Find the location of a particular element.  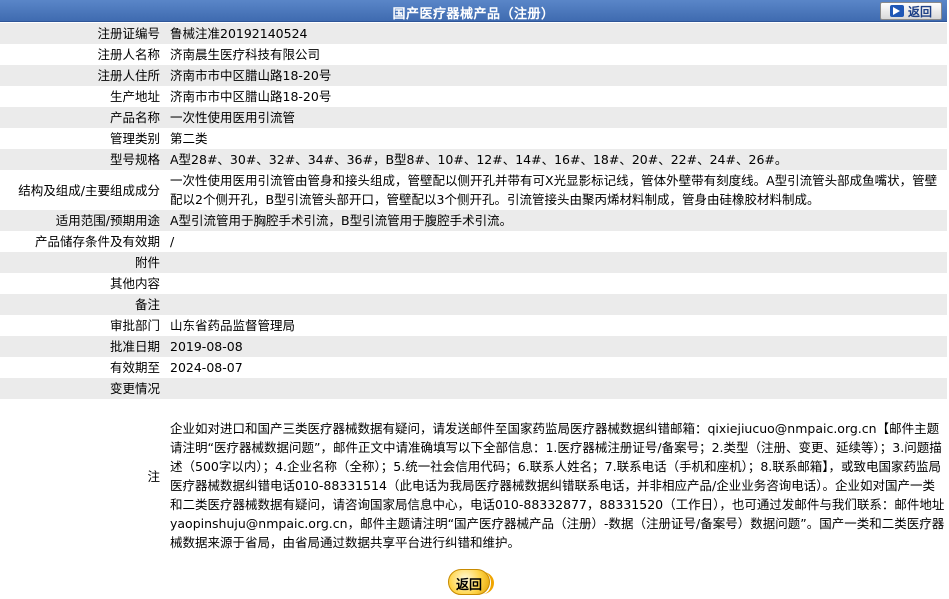

field-value: 鲁械注准20192140524 is located at coordinates (555, 33).